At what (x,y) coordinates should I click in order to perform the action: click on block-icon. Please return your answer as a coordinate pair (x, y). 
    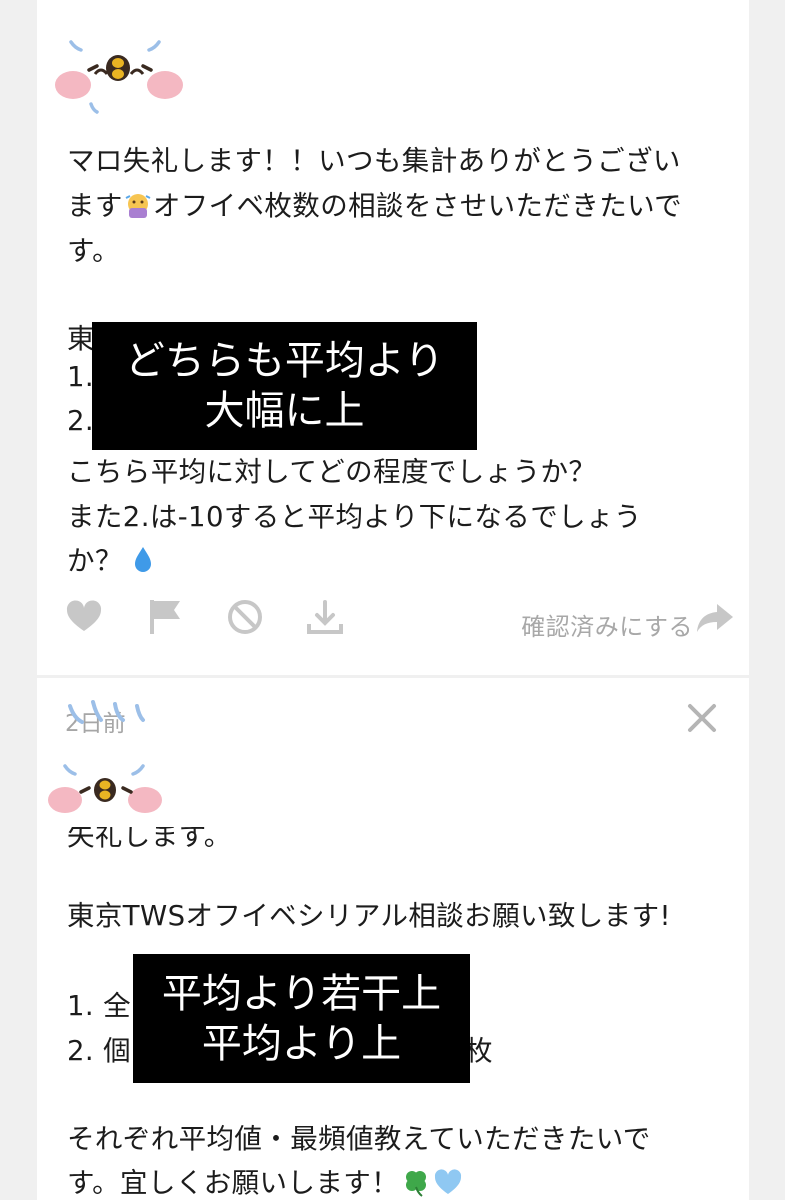
    Looking at the image, I should click on (245, 617).